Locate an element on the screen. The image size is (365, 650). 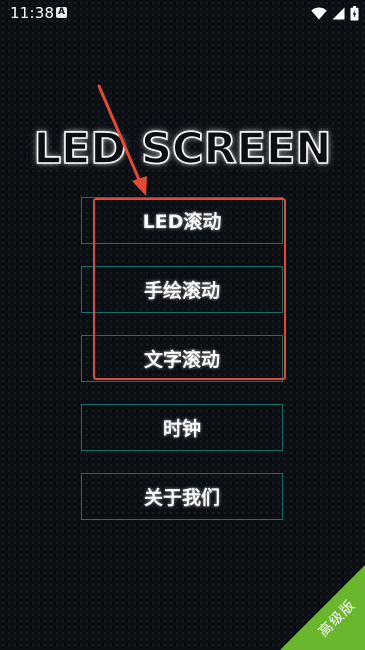
app-title: LED SCREEN is located at coordinates (182, 149).